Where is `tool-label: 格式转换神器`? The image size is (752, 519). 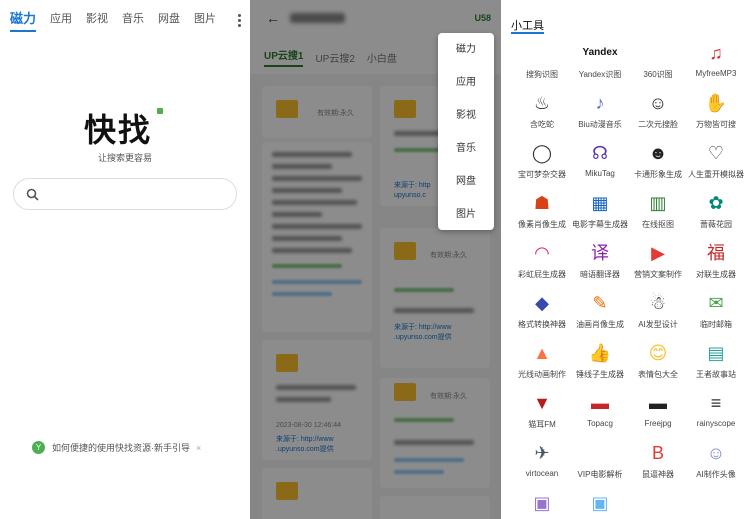 tool-label: 格式转换神器 is located at coordinates (542, 324).